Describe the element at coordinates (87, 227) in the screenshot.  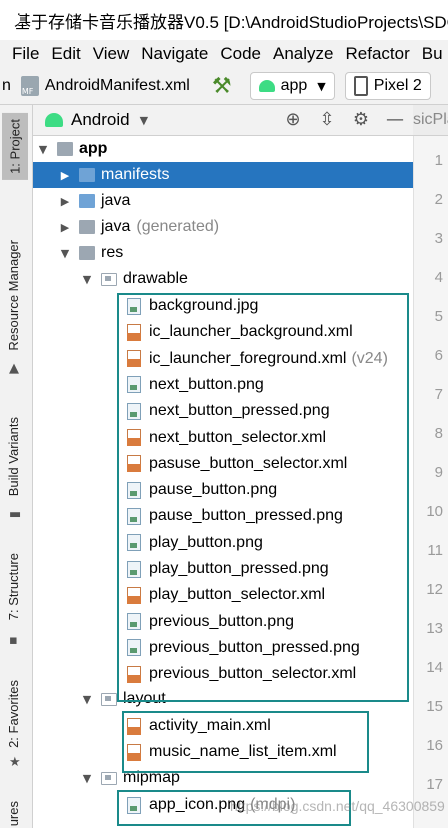
I see `generated-folder-icon` at that location.